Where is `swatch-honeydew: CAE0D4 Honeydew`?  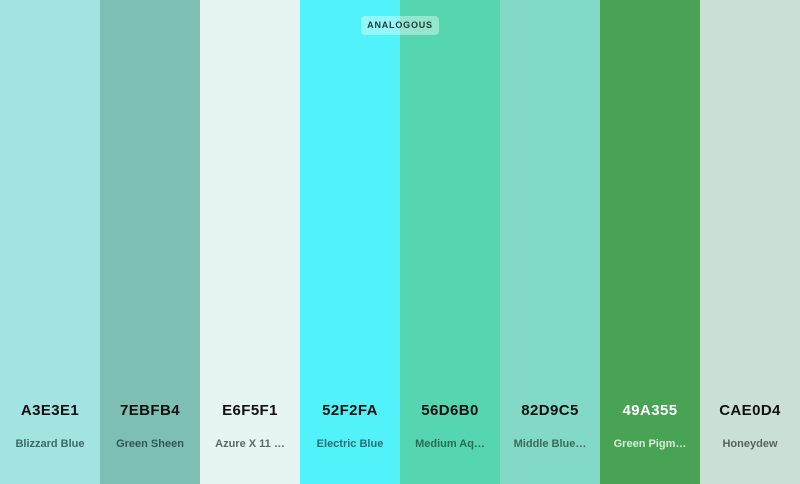
swatch-honeydew: CAE0D4 Honeydew is located at coordinates (750, 242).